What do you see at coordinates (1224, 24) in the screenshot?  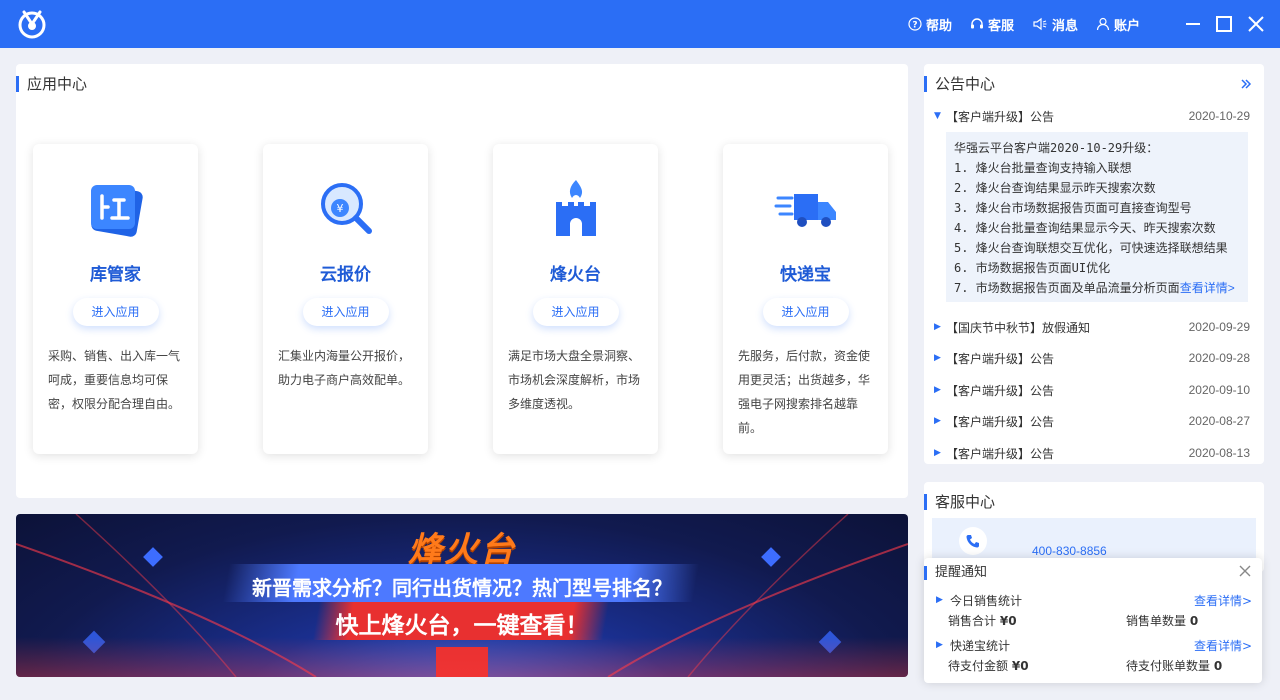 I see `maximize-icon` at bounding box center [1224, 24].